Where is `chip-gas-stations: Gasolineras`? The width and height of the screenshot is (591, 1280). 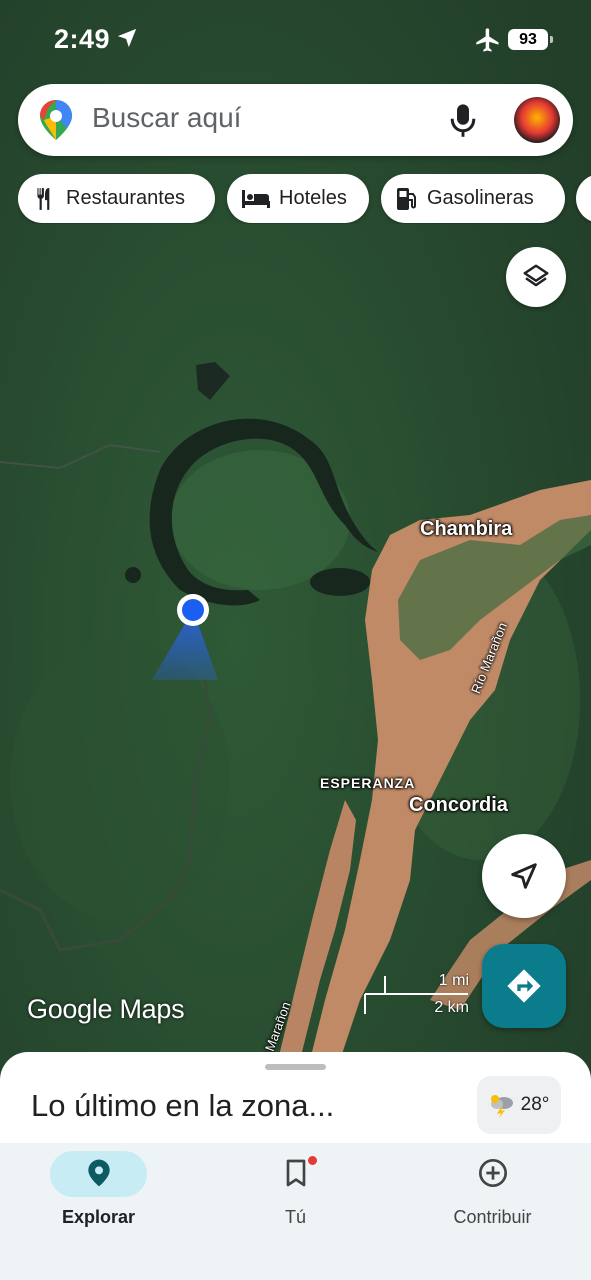
chip-gas-stations: Gasolineras is located at coordinates (473, 198).